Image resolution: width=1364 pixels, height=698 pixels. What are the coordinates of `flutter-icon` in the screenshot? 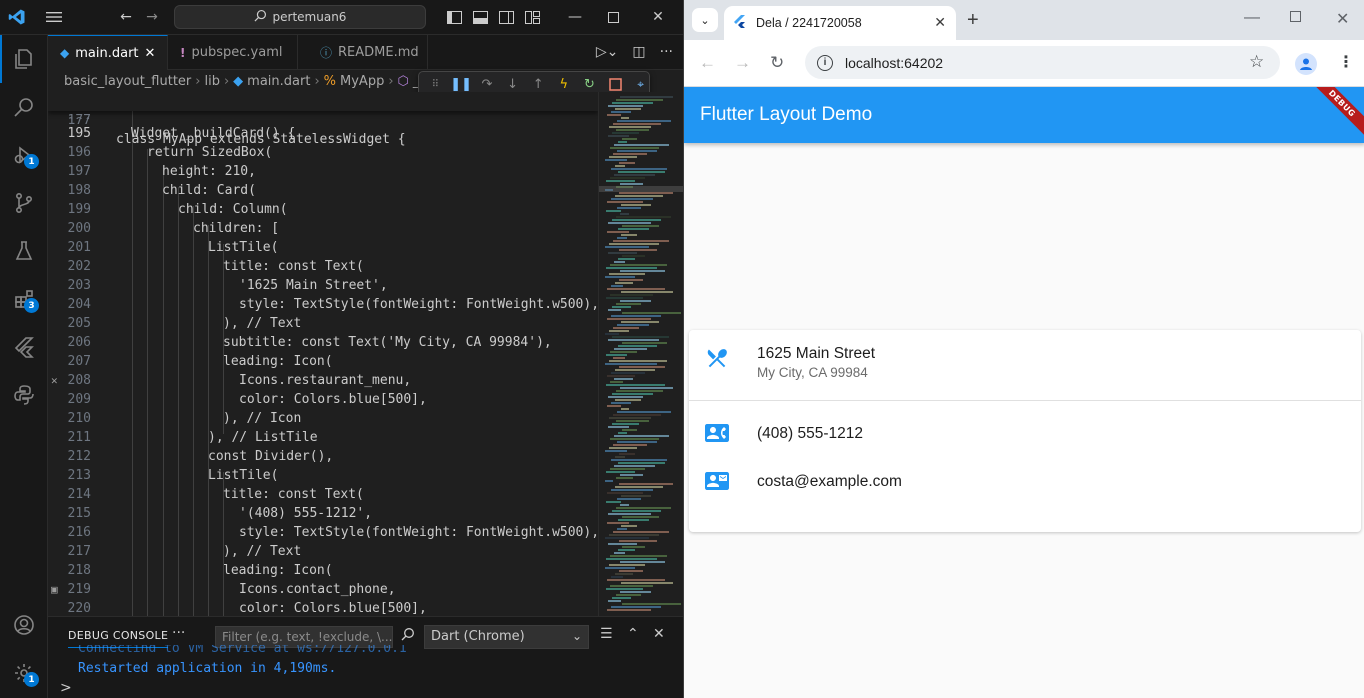 It's located at (24, 347).